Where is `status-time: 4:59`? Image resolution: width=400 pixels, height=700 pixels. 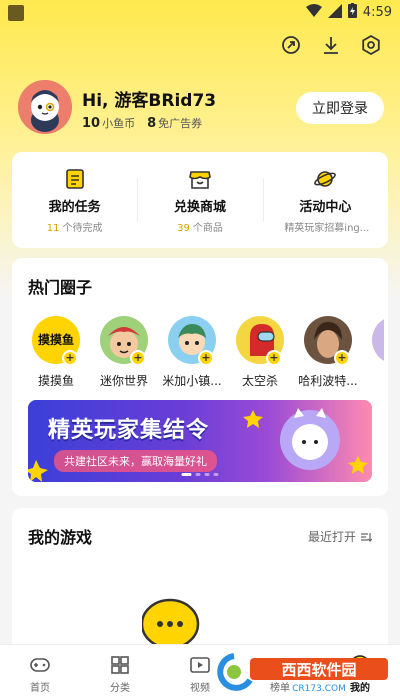
status-time: 4:59 is located at coordinates (377, 12).